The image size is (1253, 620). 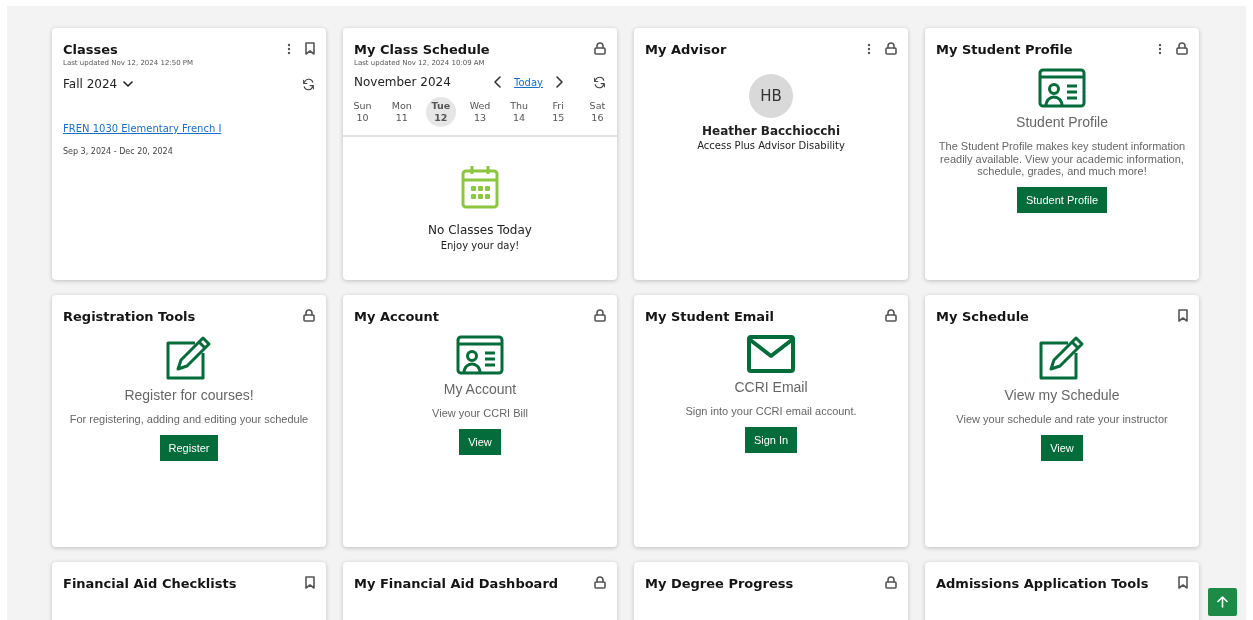 What do you see at coordinates (91, 49) in the screenshot?
I see `card-title: Classes` at bounding box center [91, 49].